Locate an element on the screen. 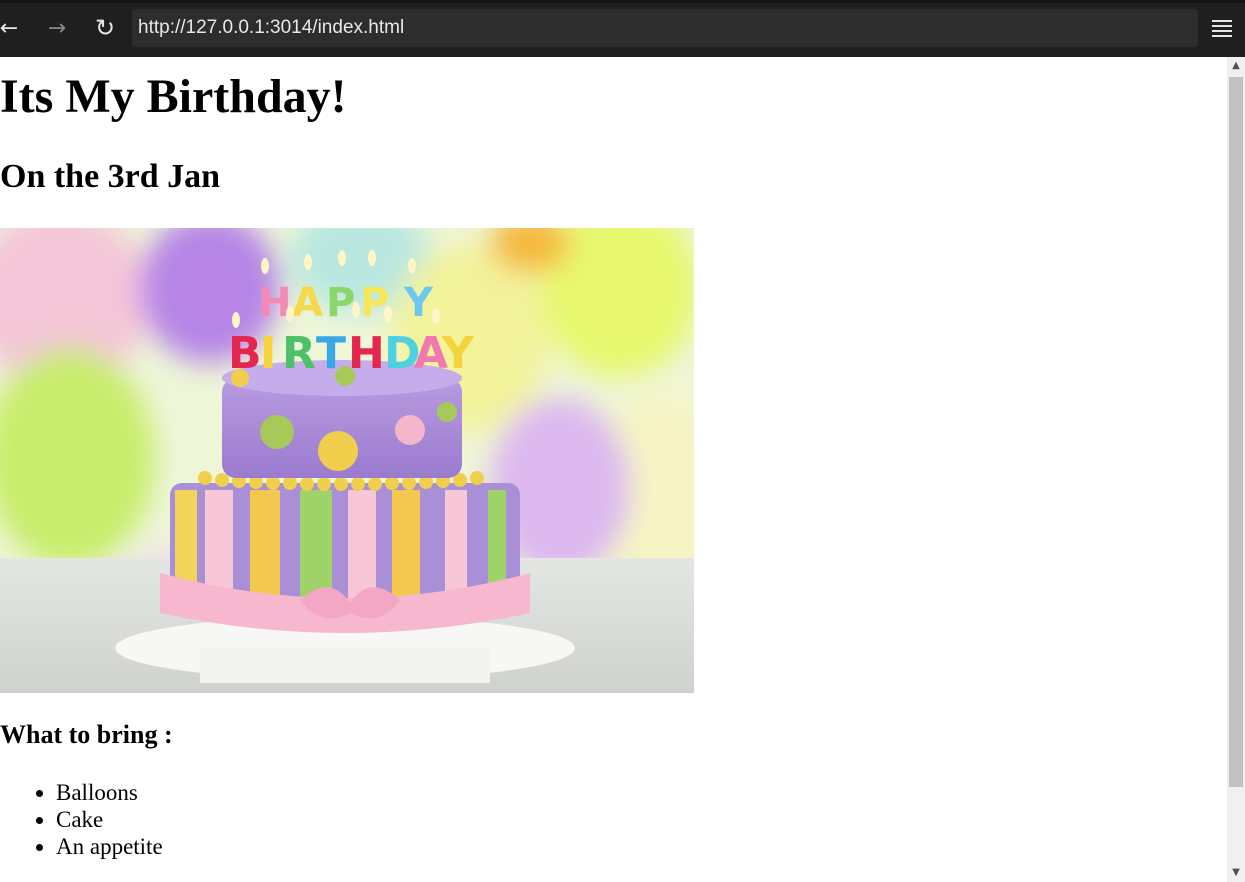  reload-icon: ↻ is located at coordinates (105, 28).